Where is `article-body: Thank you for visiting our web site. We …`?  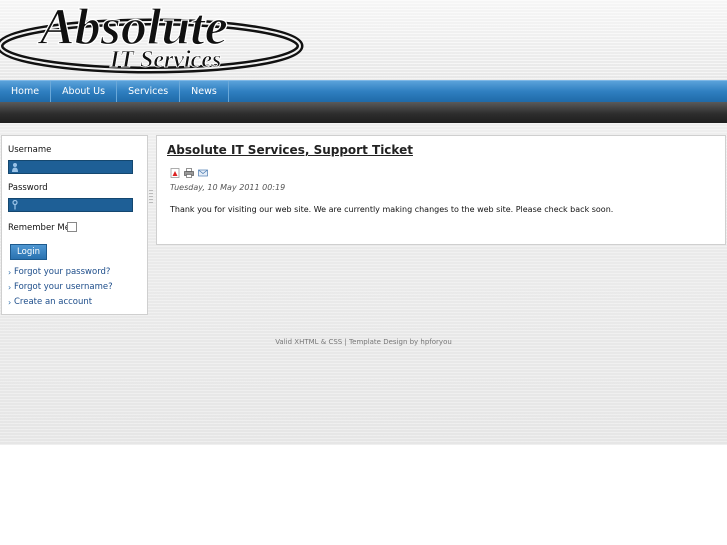
article-body: Thank you for visiting our web site. We … is located at coordinates (392, 209).